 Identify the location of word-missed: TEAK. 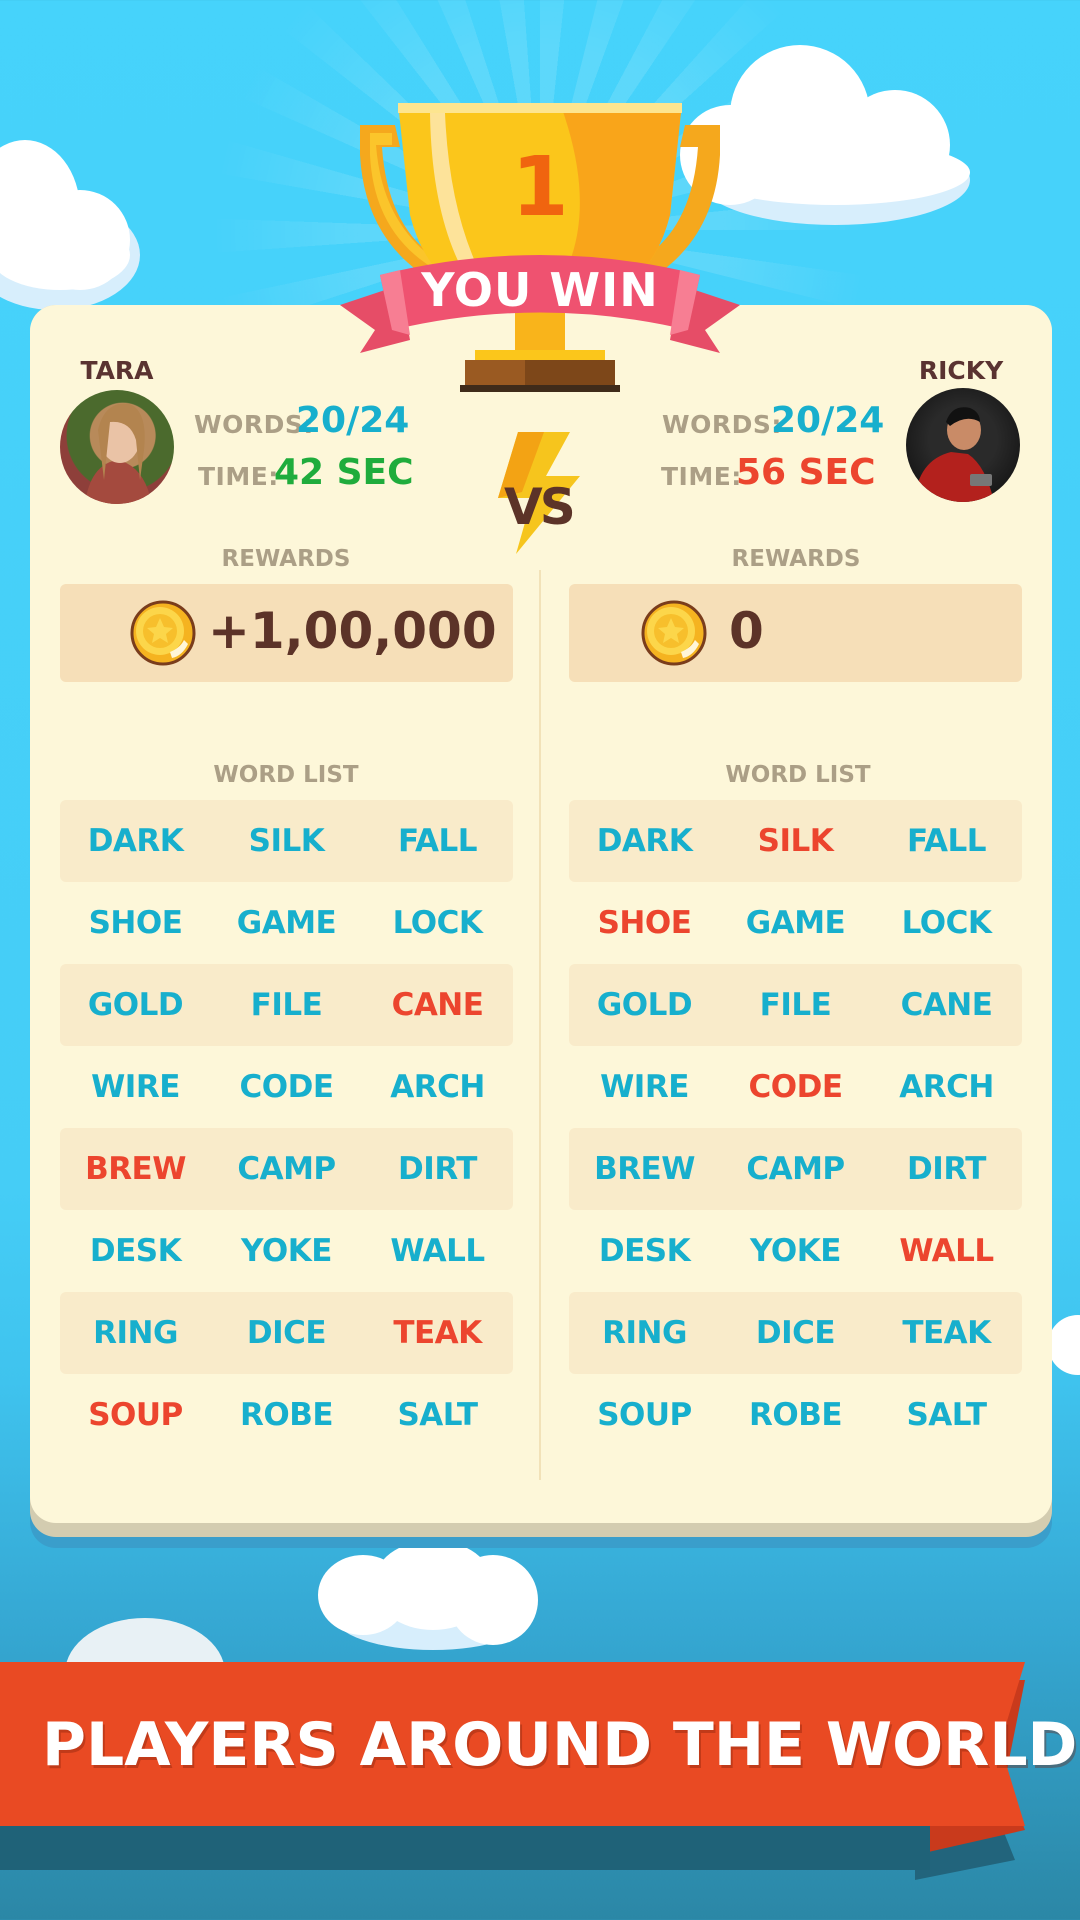
(437, 1333).